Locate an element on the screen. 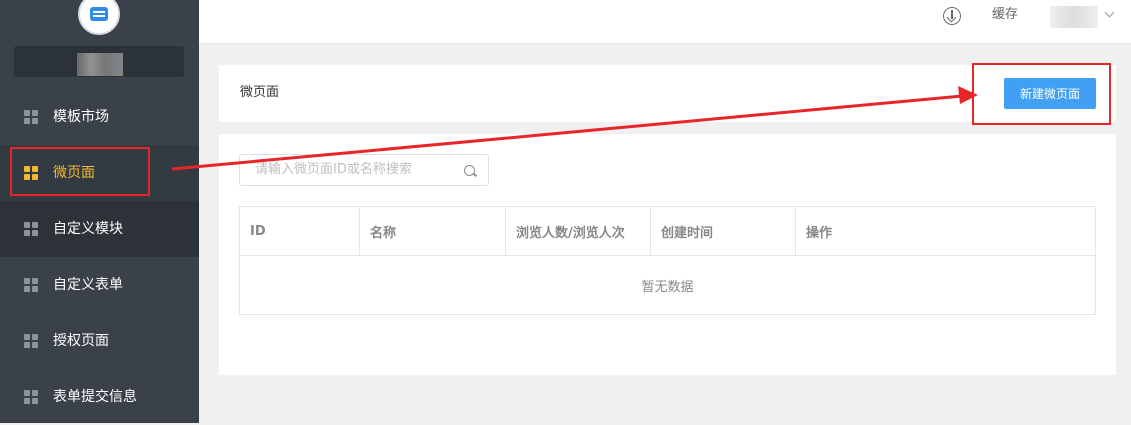 This screenshot has height=425, width=1131. annotation-arrow is located at coordinates (574, 128).